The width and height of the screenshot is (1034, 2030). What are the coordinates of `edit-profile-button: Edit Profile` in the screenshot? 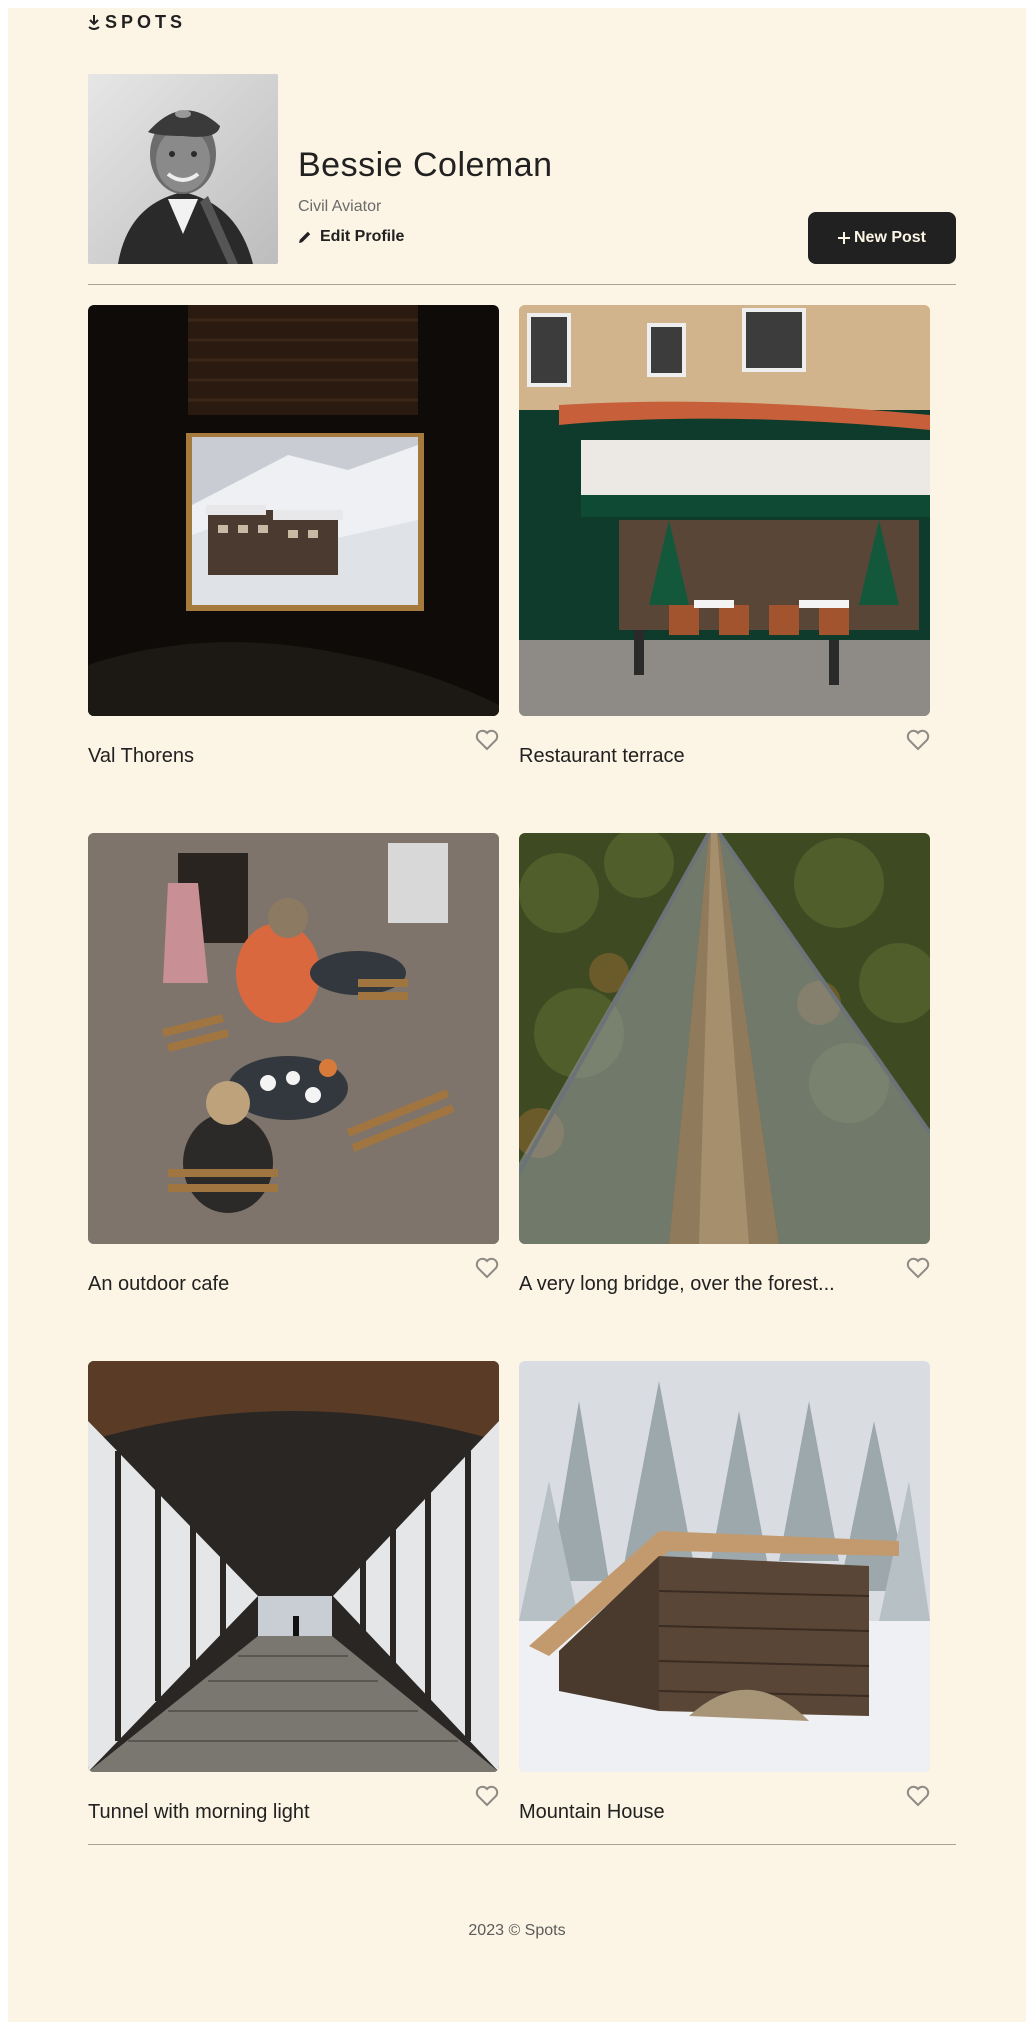 It's located at (351, 237).